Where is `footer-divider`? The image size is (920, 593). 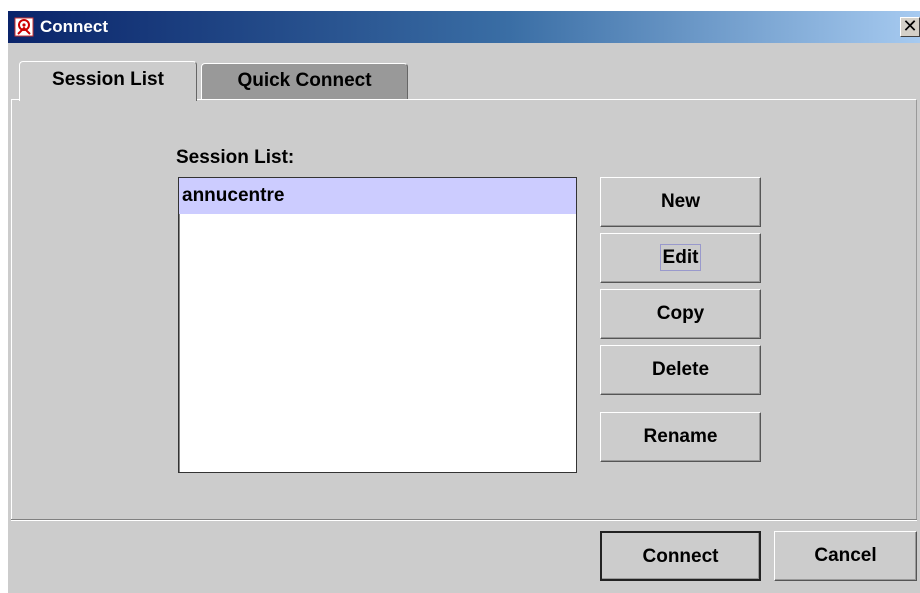
footer-divider is located at coordinates (464, 520).